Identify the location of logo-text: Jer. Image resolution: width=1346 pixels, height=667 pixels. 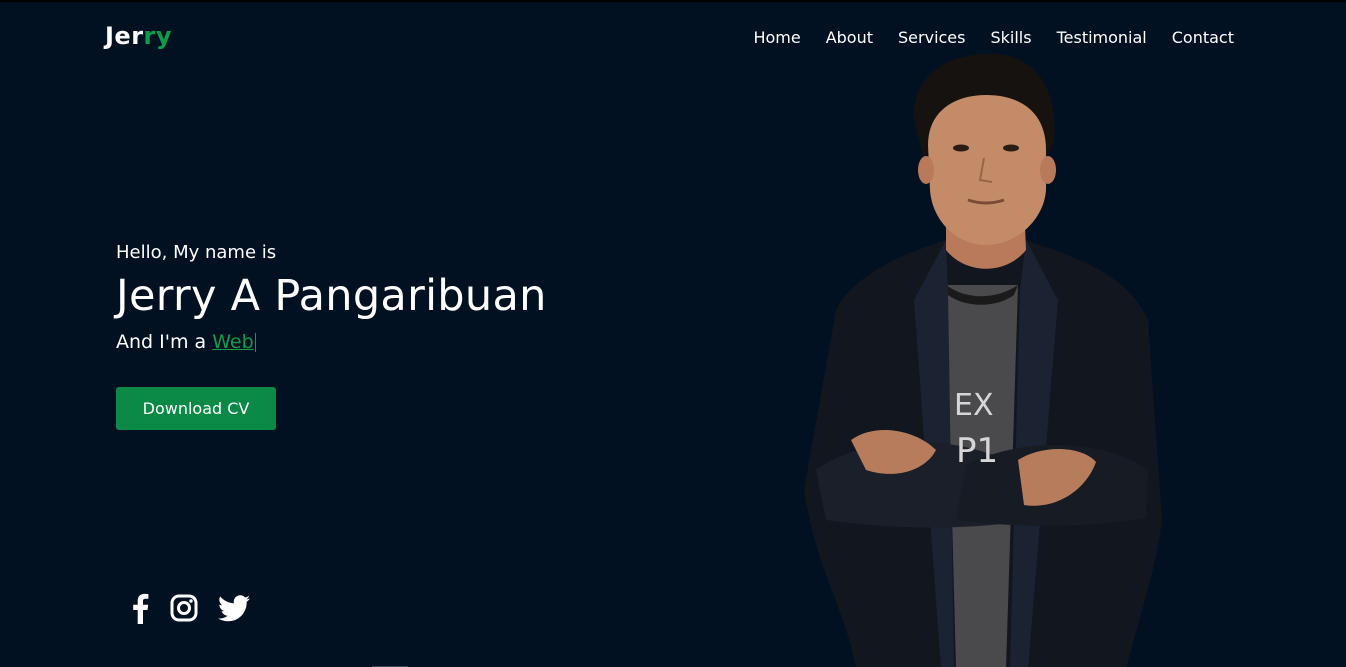
(124, 36).